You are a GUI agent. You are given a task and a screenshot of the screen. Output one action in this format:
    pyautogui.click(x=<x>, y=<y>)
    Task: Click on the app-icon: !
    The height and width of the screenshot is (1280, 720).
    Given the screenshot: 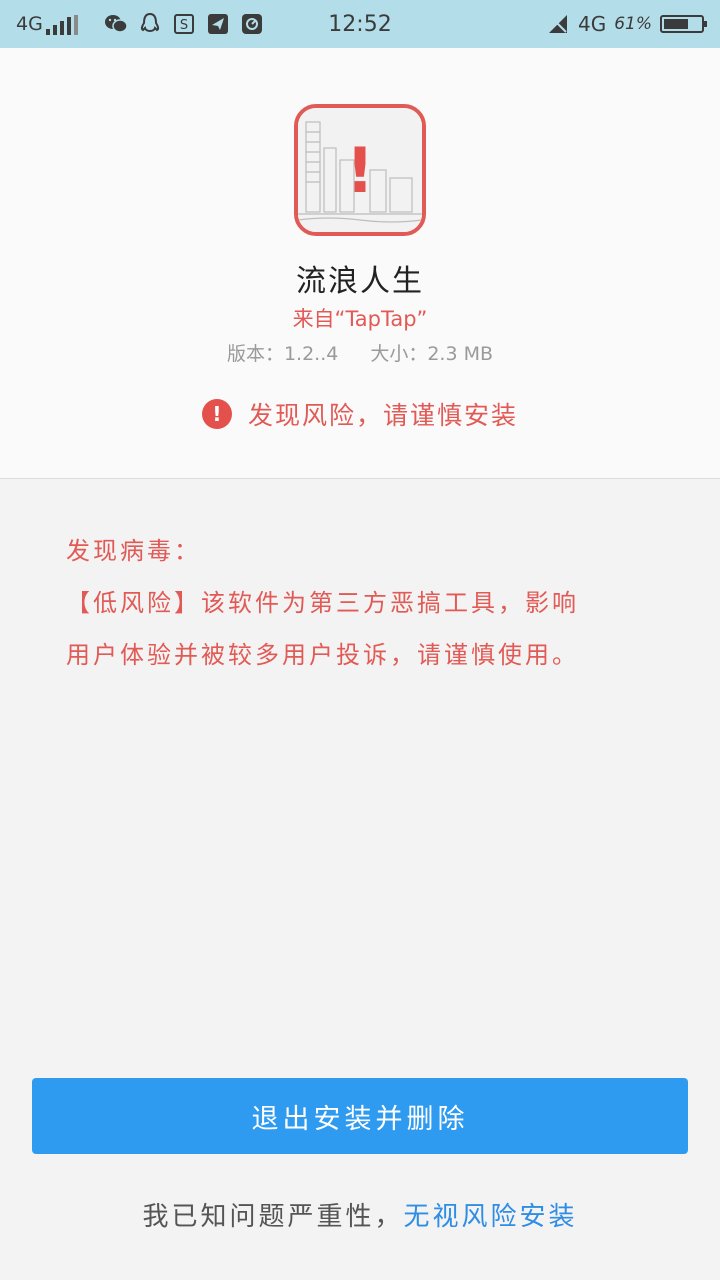 What is the action you would take?
    pyautogui.click(x=360, y=170)
    